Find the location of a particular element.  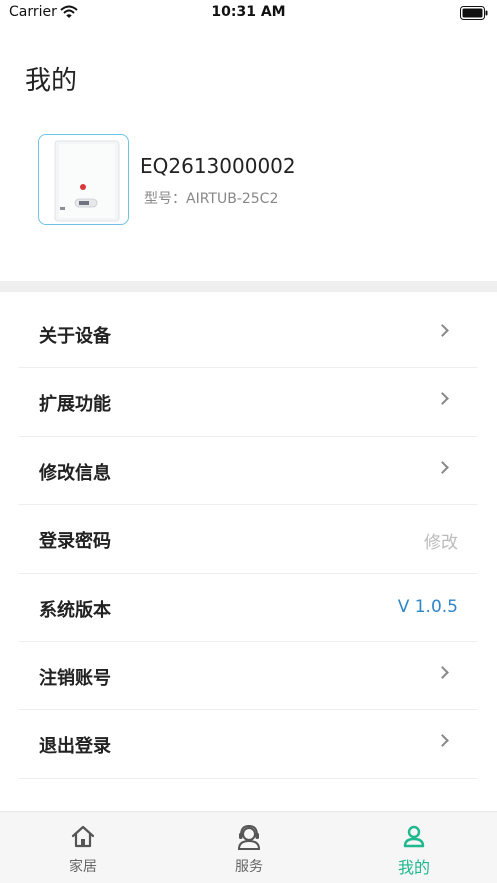

menu-item-about-device: 关于设备 is located at coordinates (248, 334).